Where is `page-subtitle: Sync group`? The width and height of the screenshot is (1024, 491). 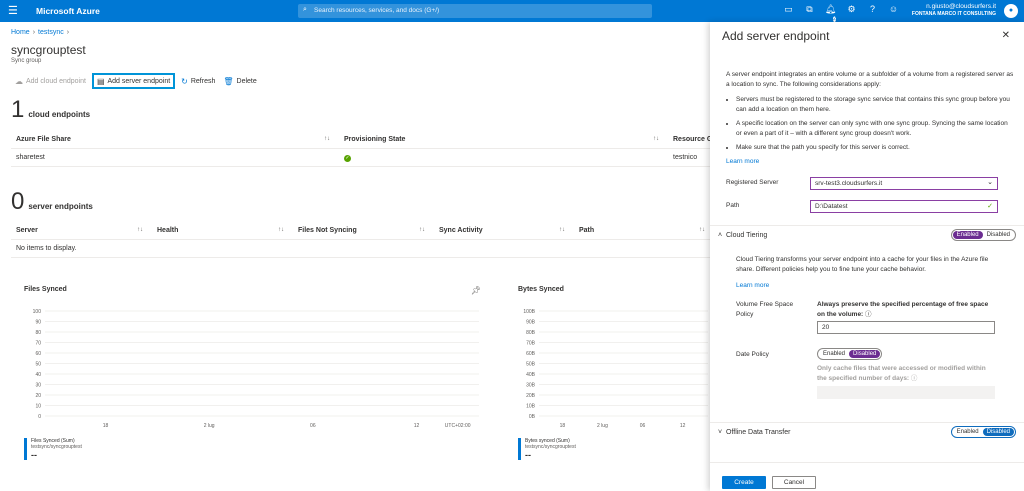 page-subtitle: Sync group is located at coordinates (26, 61).